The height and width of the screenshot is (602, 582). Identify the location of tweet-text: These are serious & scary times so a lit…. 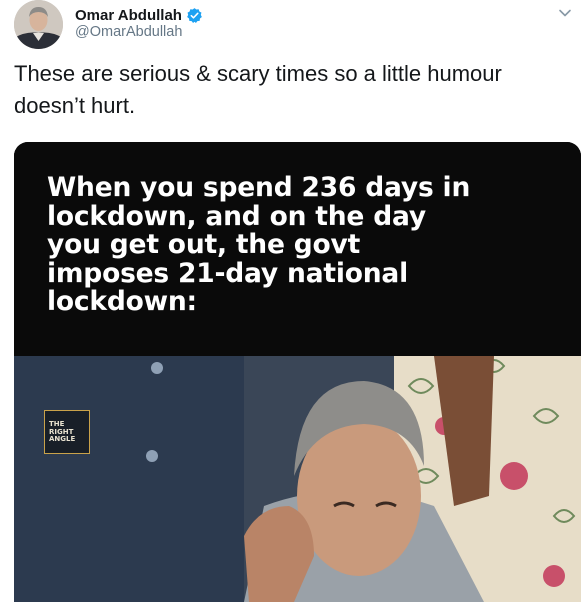
(258, 89).